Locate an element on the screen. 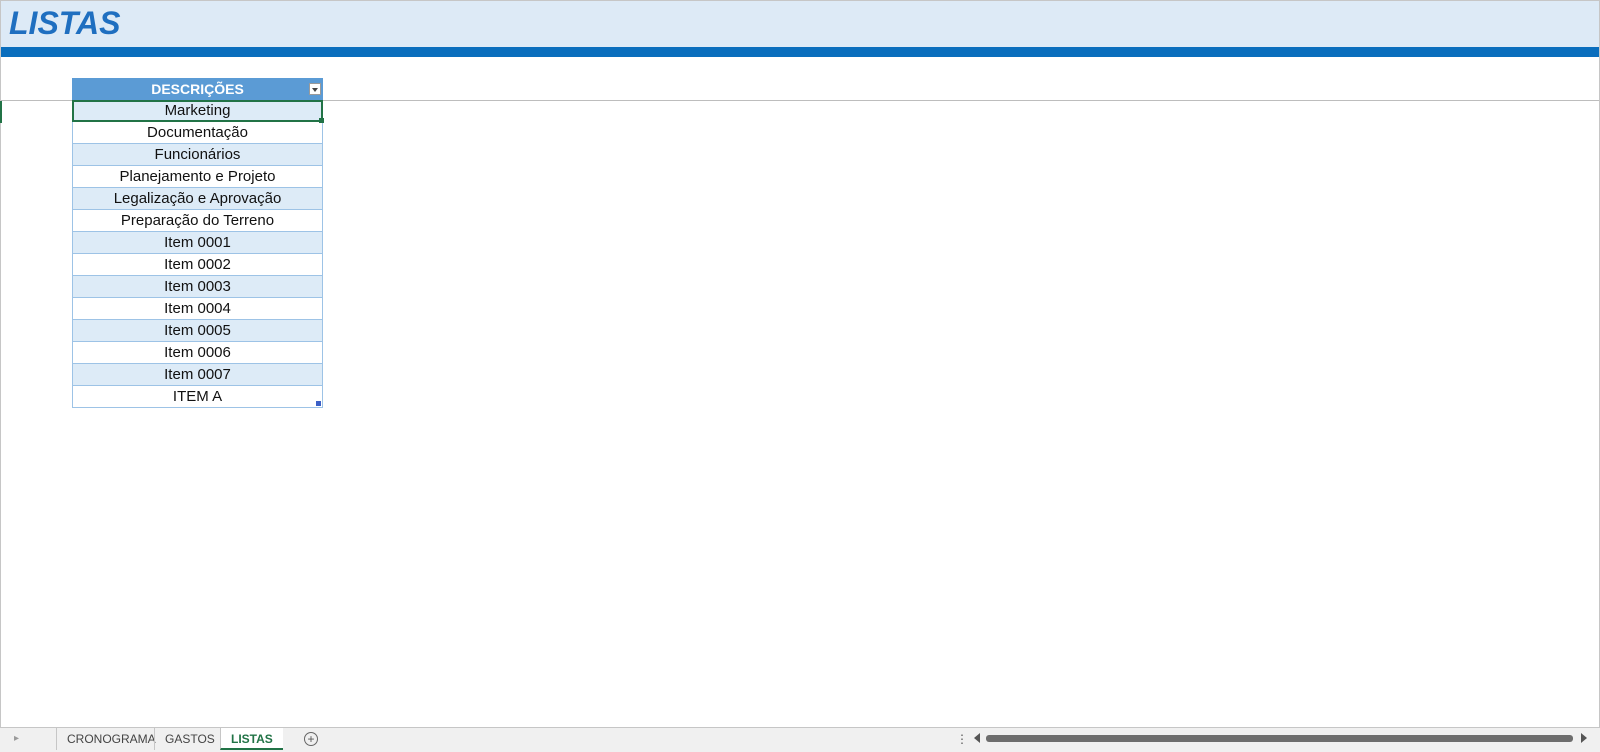 The height and width of the screenshot is (752, 1600). table-row: Item 0001 is located at coordinates (197, 243).